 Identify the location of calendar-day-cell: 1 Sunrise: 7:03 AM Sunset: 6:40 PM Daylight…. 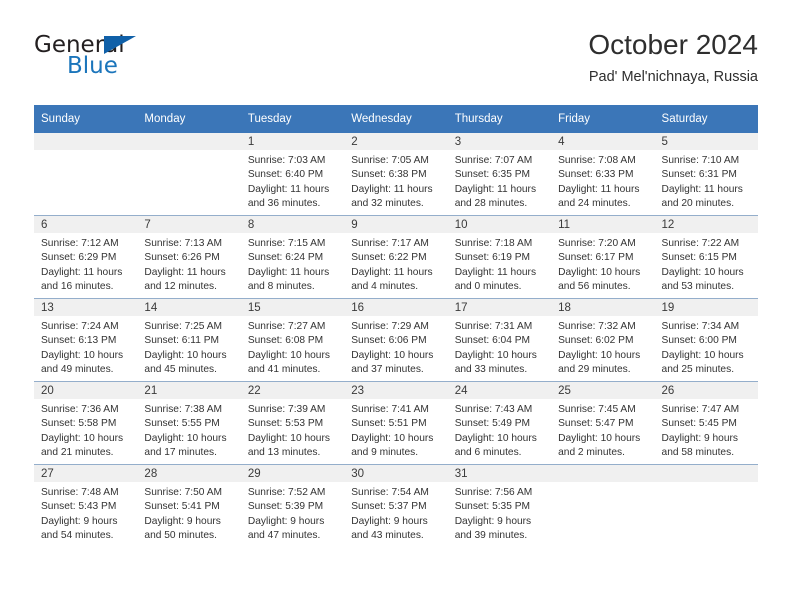
(292, 174).